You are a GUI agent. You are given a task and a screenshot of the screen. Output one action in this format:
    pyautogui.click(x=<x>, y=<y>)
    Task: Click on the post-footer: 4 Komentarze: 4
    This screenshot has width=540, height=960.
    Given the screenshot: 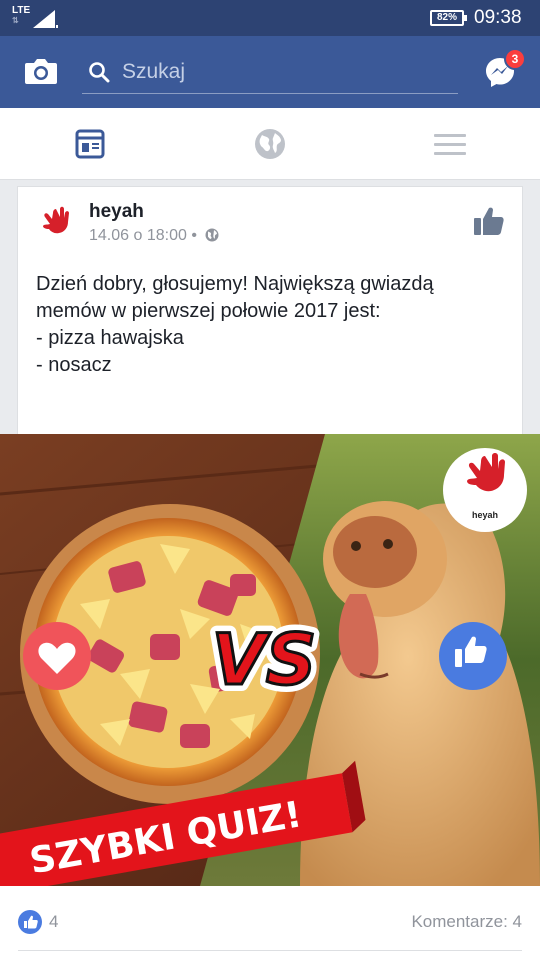 What is the action you would take?
    pyautogui.click(x=270, y=923)
    